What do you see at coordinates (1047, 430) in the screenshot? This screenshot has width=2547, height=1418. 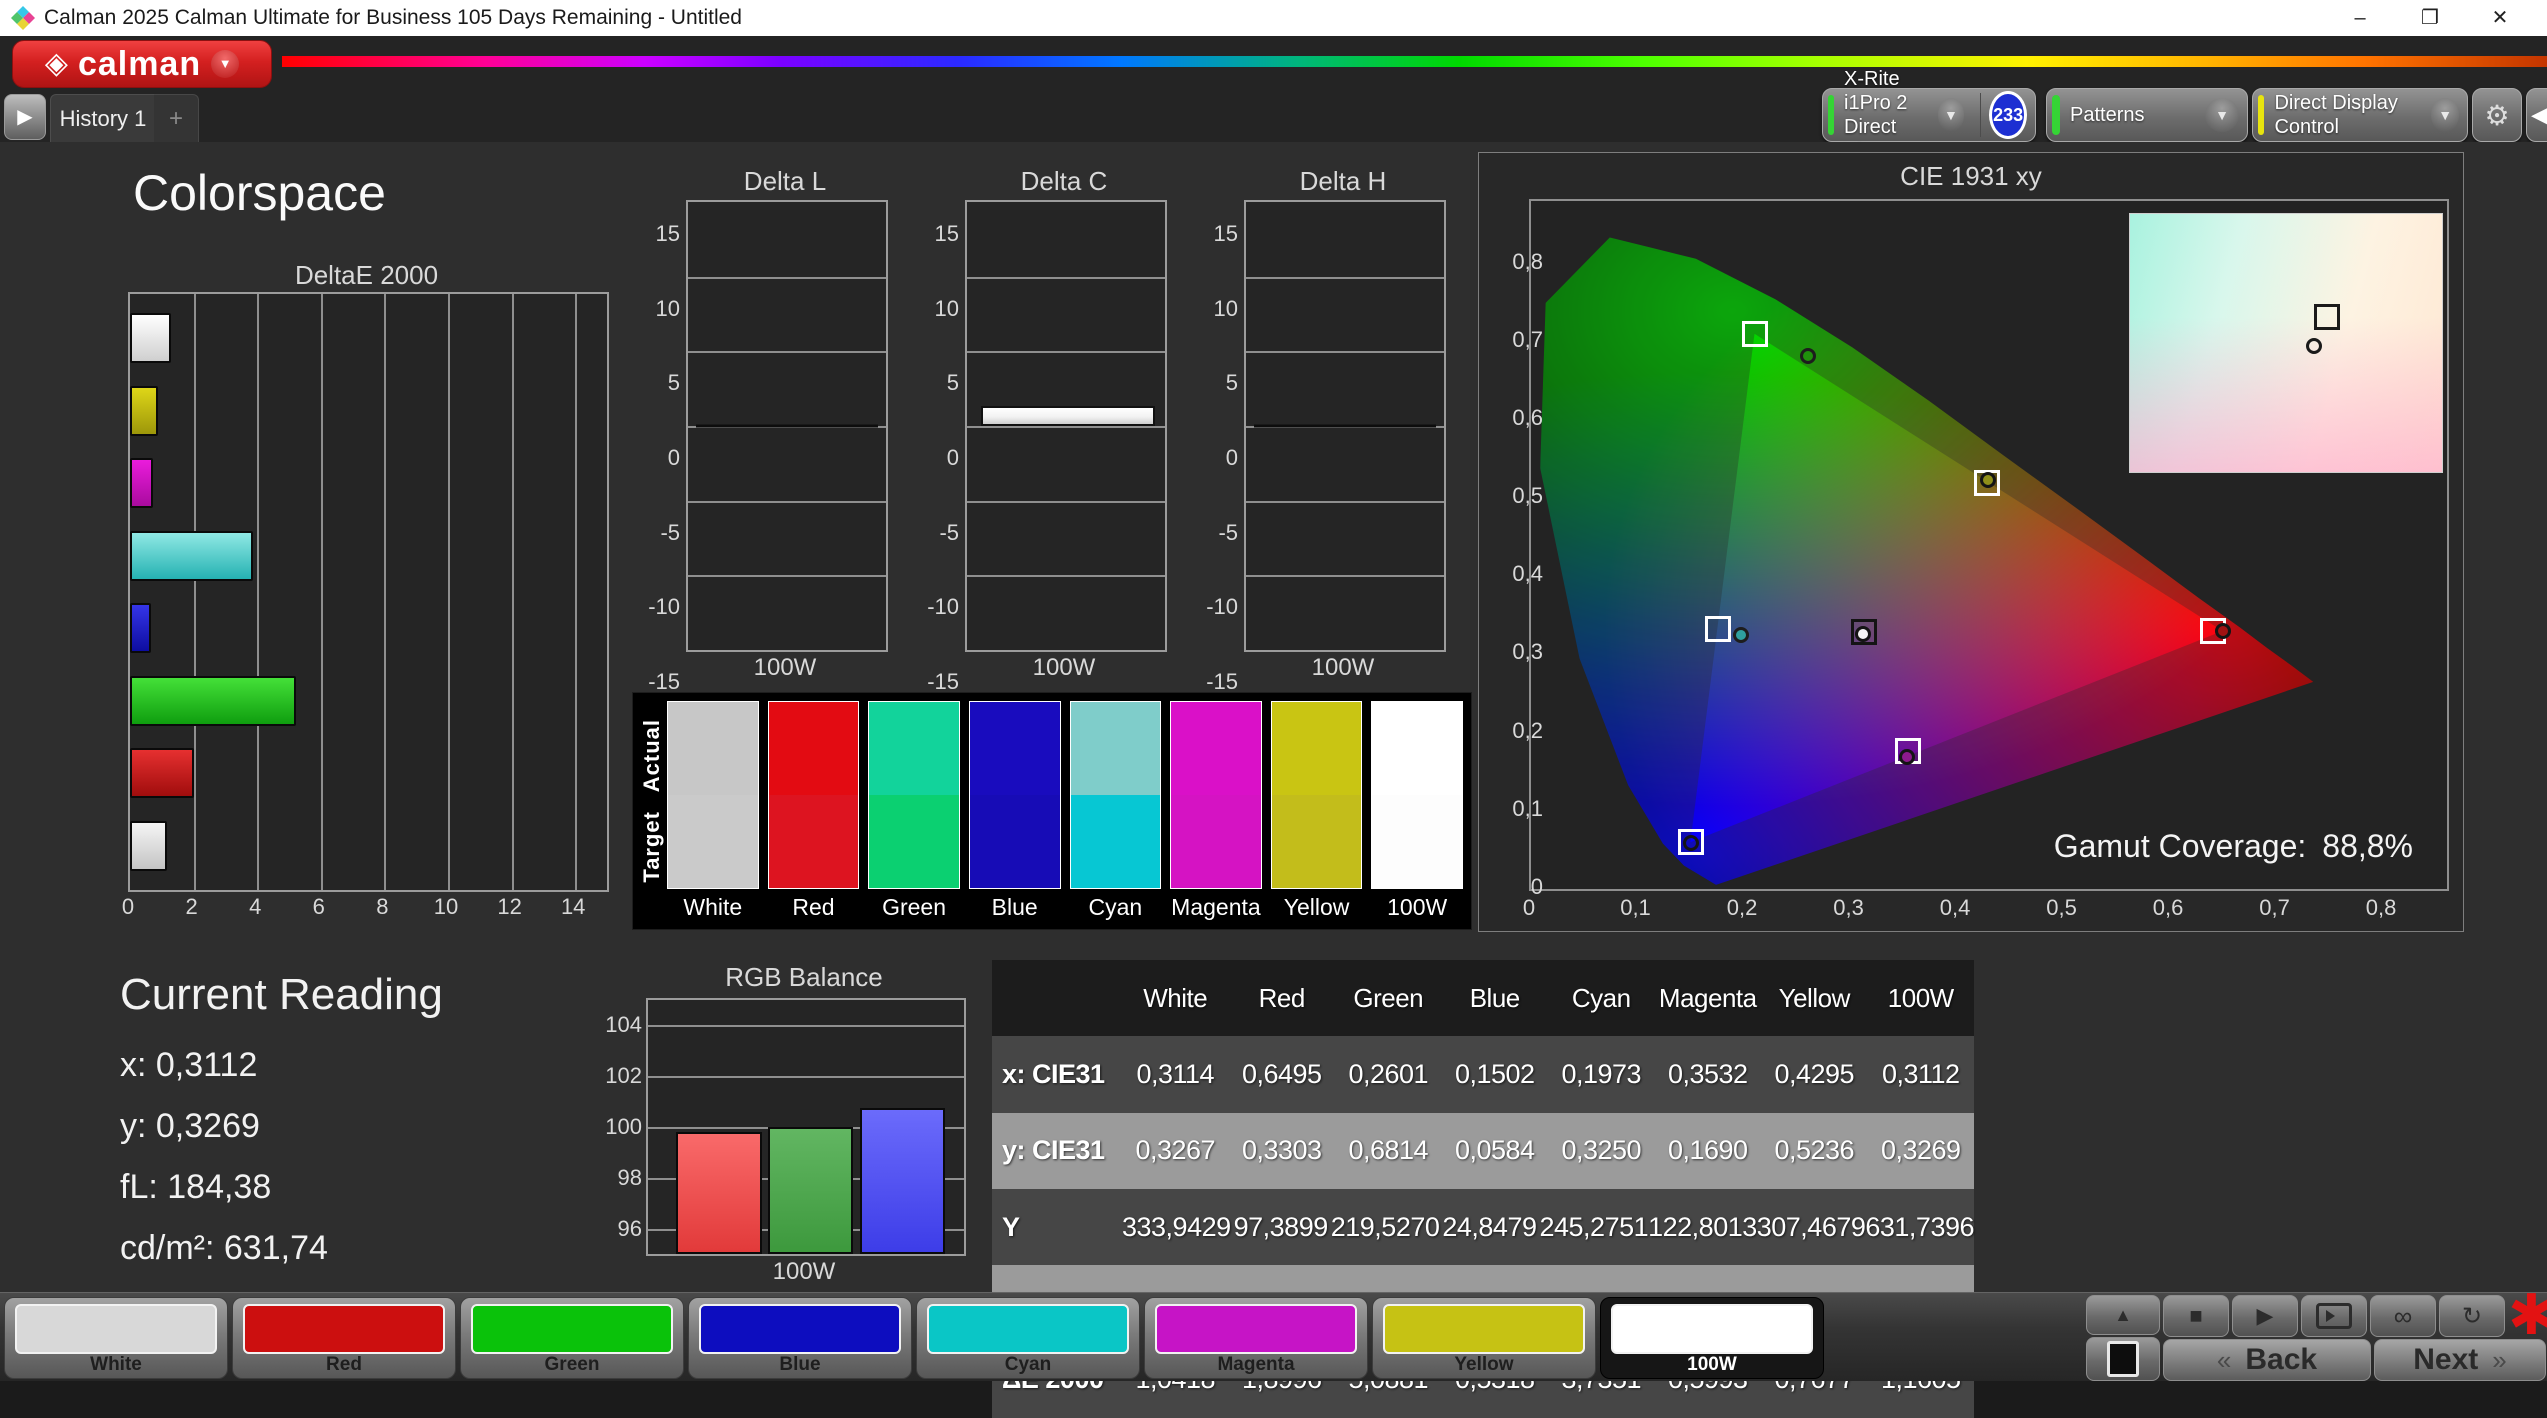 I see `delta-c-chart: Delta C 15 10 5 0 -5 -10 -15 100W` at bounding box center [1047, 430].